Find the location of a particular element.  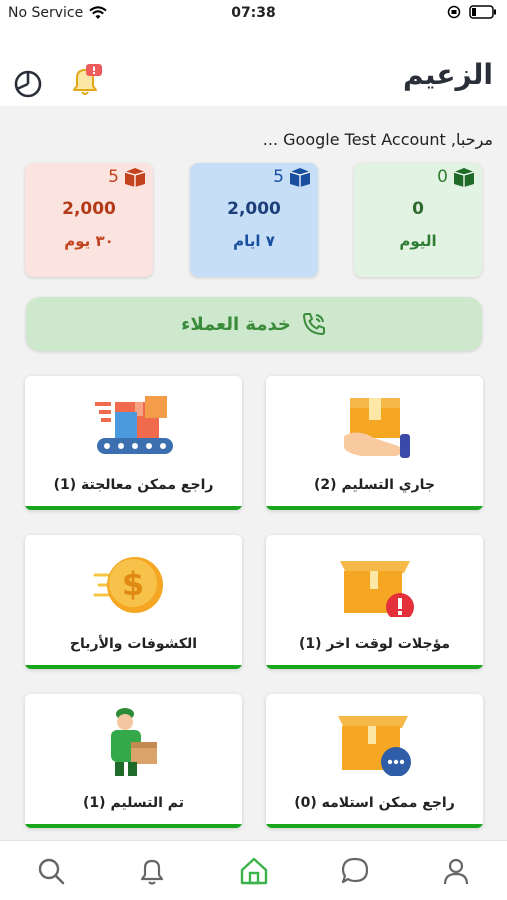

stat-card-week: 5 2,000 ٧ ايام is located at coordinates (254, 220).